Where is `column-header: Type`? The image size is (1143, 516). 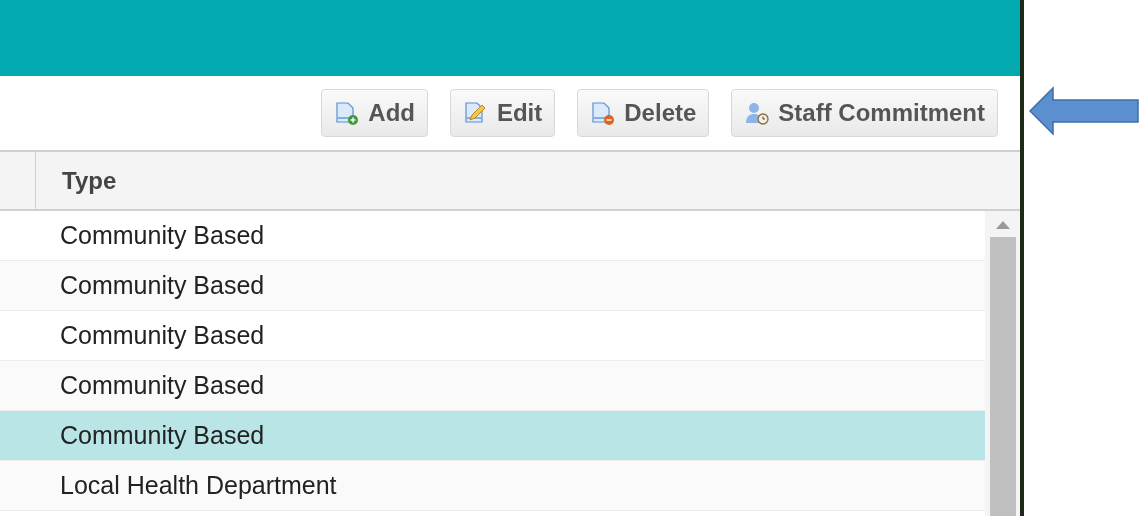
column-header: Type is located at coordinates (89, 180).